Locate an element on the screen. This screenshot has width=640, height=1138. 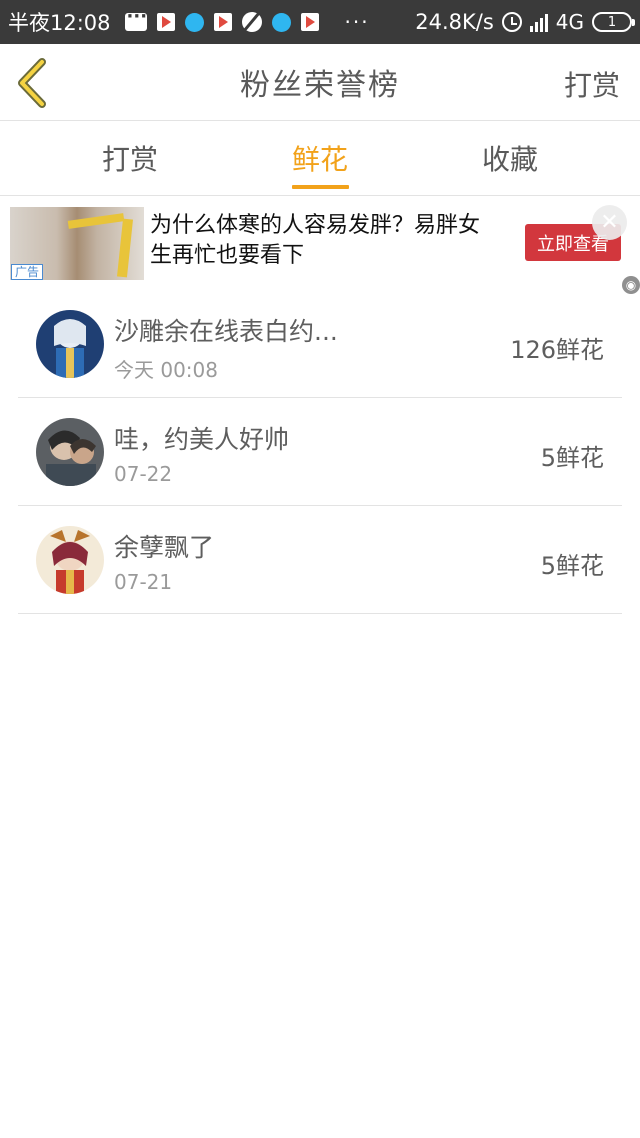
fan-name: 哇，约美人好帅 is located at coordinates (202, 439).